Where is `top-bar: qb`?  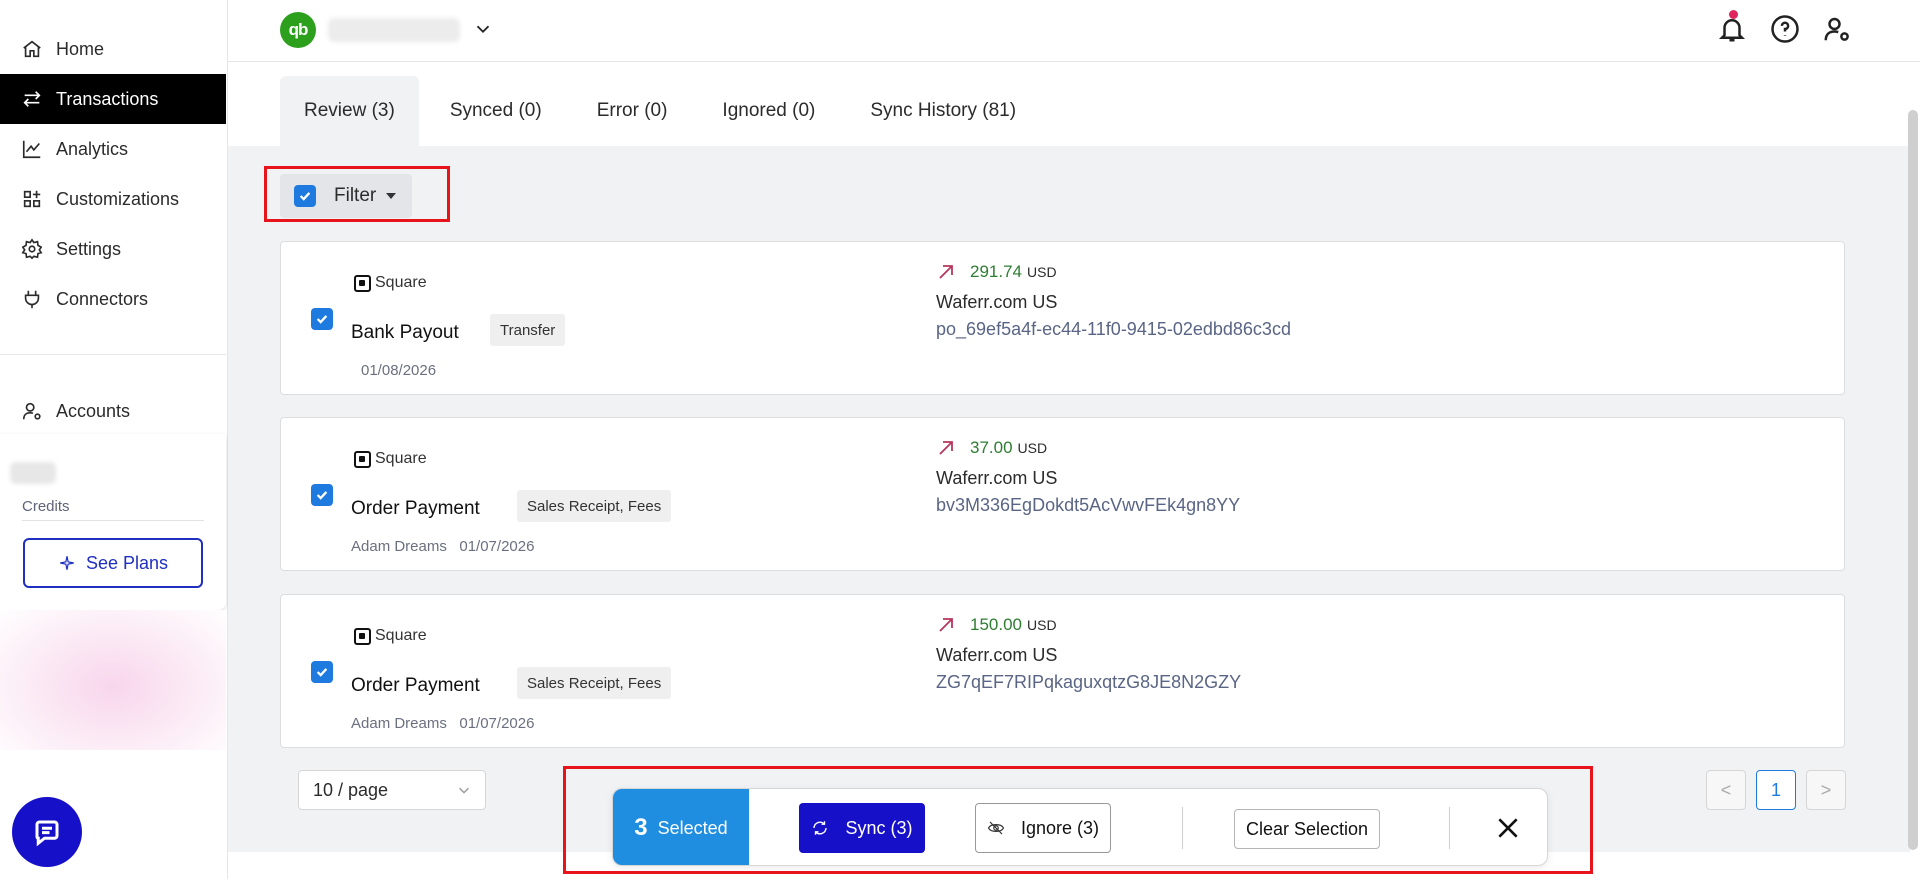
top-bar: qb is located at coordinates (1074, 31).